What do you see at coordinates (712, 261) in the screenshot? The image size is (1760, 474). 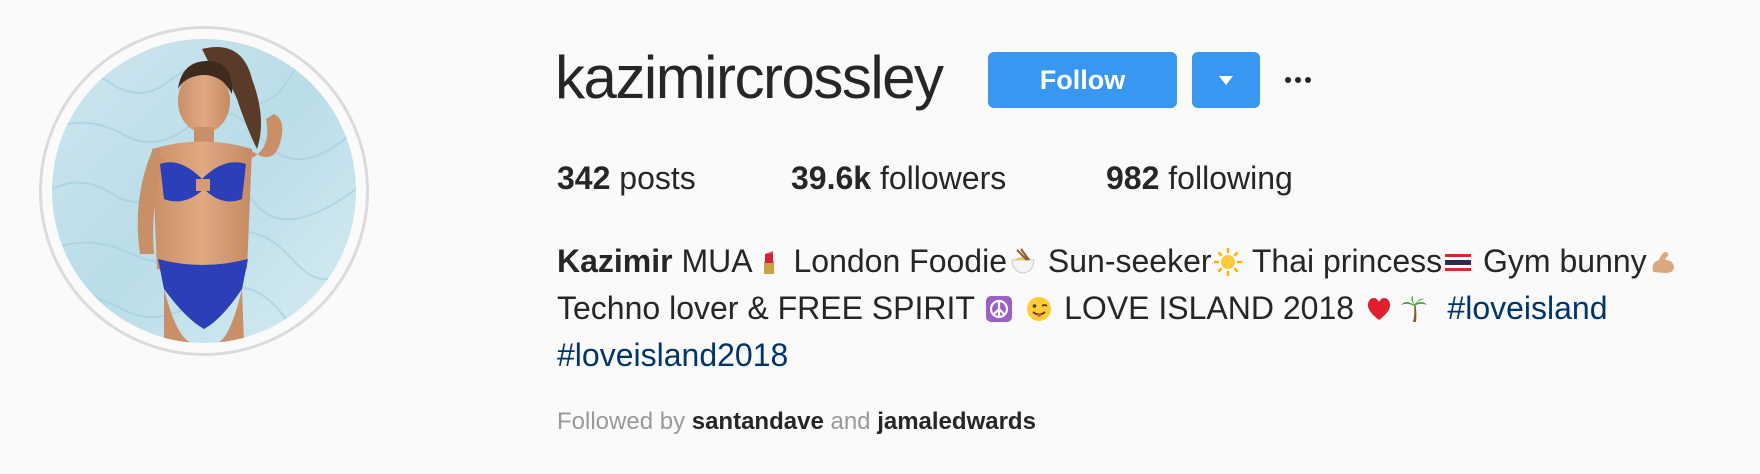 I see `bio-text-1: MUA` at bounding box center [712, 261].